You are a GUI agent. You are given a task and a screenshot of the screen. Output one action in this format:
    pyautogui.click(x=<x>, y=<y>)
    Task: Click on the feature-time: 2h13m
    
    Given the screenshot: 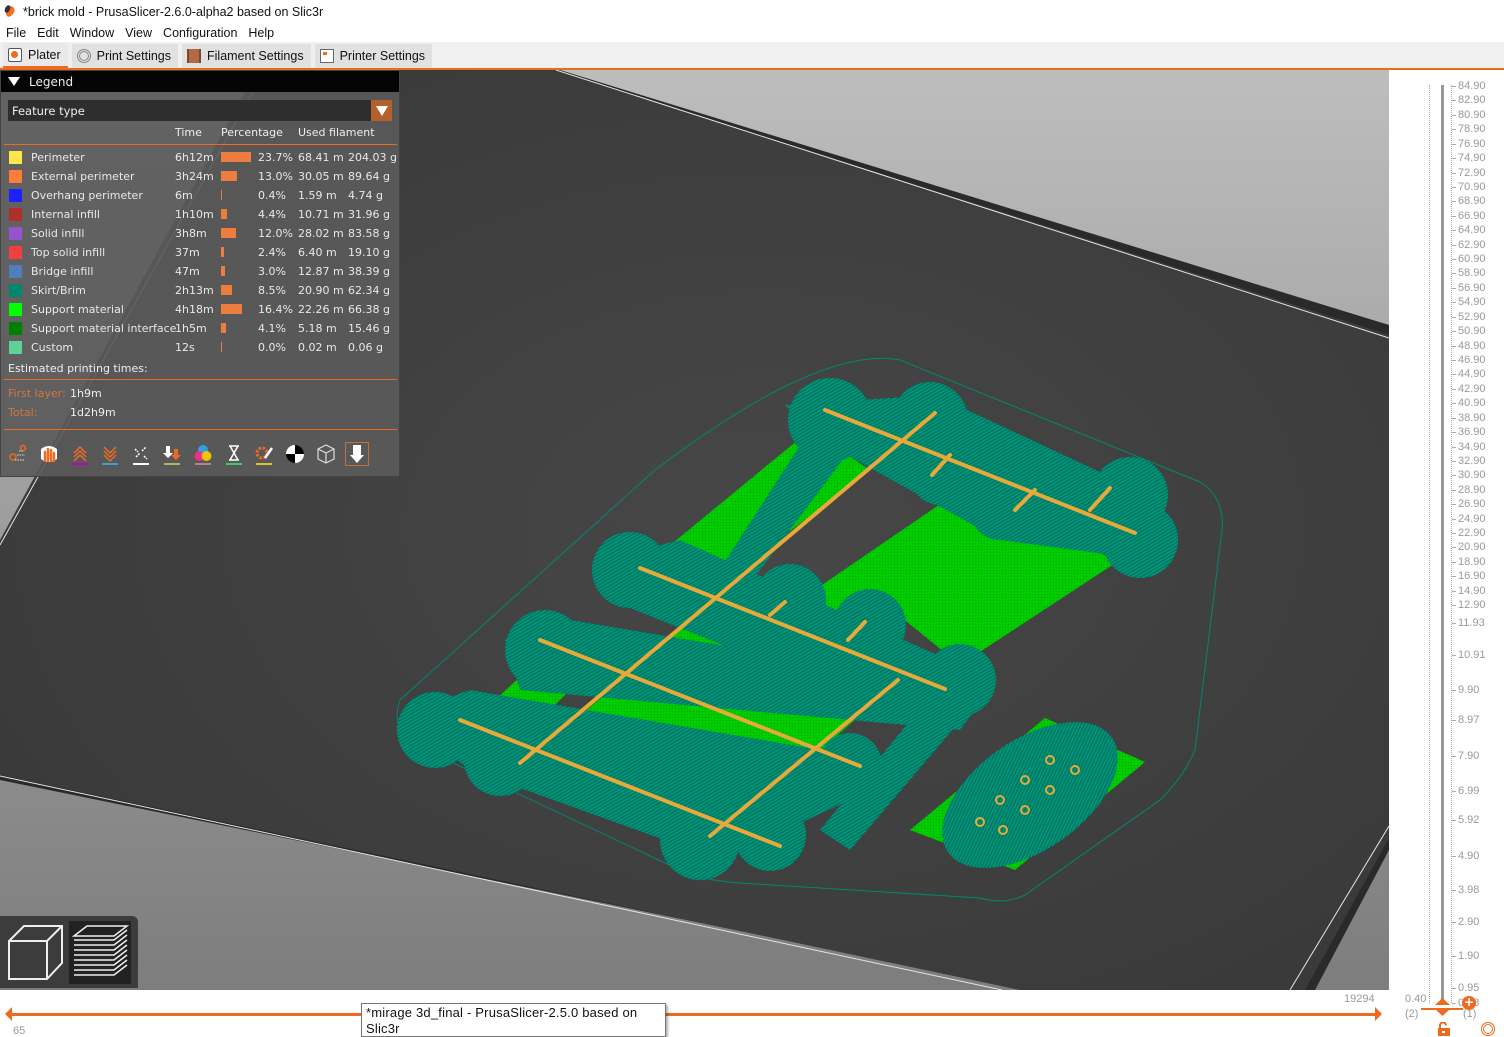 What is the action you would take?
    pyautogui.click(x=194, y=290)
    